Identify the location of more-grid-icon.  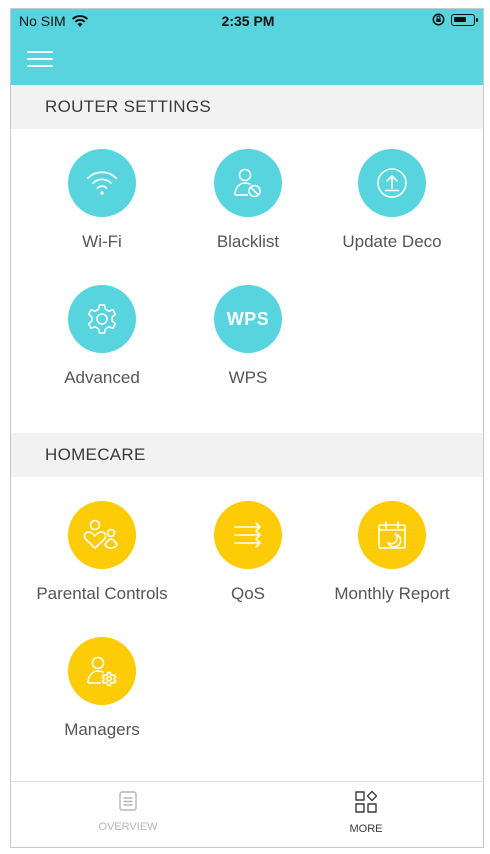
(366, 801).